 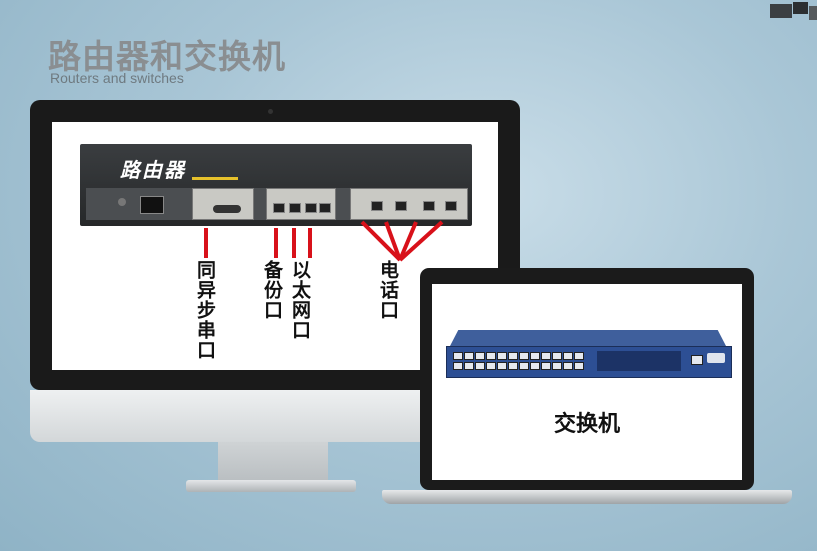 I want to click on power-switch, so click(x=122, y=202).